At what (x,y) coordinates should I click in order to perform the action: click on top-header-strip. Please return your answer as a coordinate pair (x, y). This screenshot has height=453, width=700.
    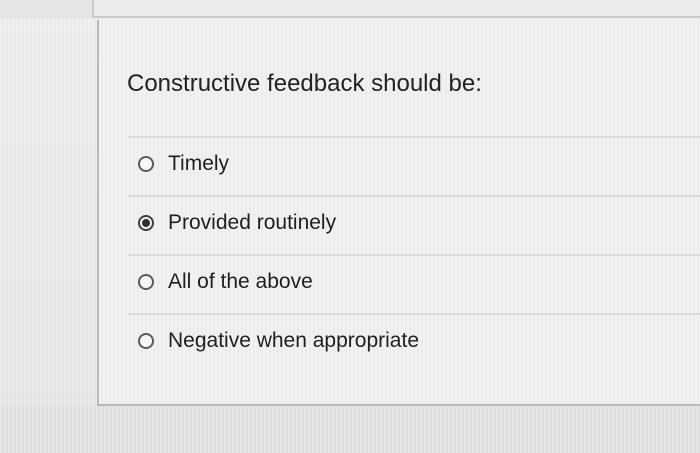
    Looking at the image, I should click on (350, 9).